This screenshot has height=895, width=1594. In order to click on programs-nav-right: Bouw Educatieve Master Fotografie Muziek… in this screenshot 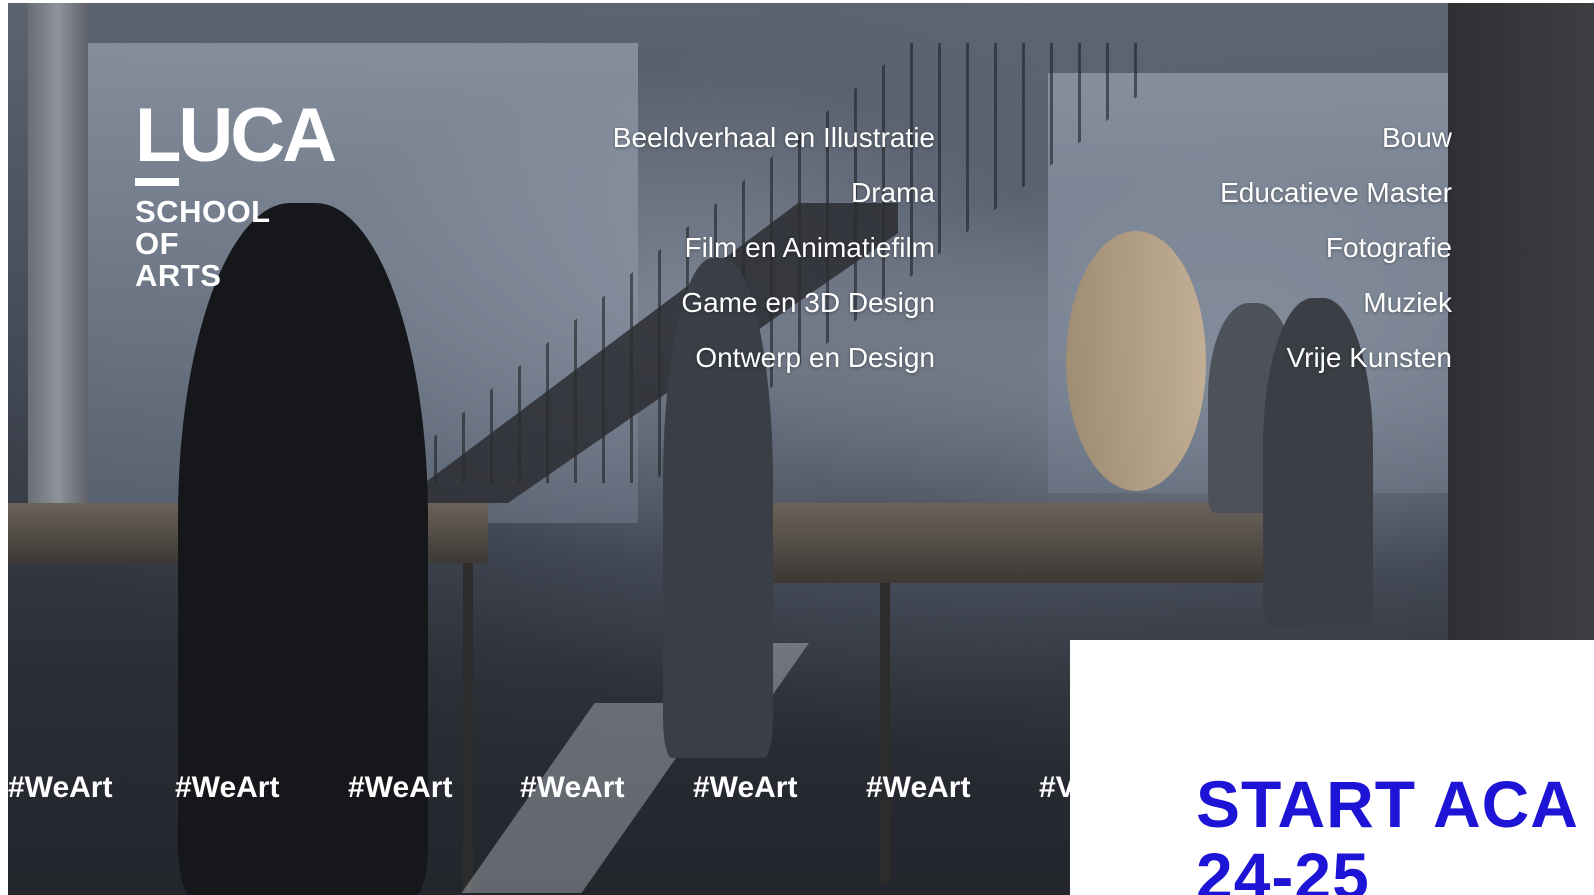, I will do `click(1296, 247)`.